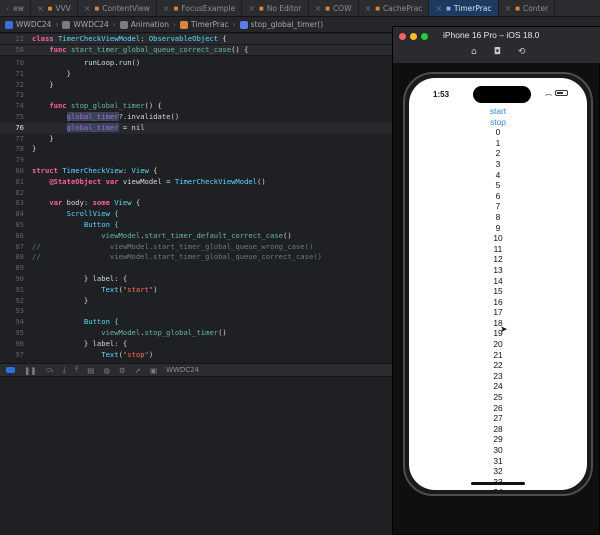 The height and width of the screenshot is (535, 600). Describe the element at coordinates (54, 8) in the screenshot. I see `tab-vvv: ×VVV` at that location.